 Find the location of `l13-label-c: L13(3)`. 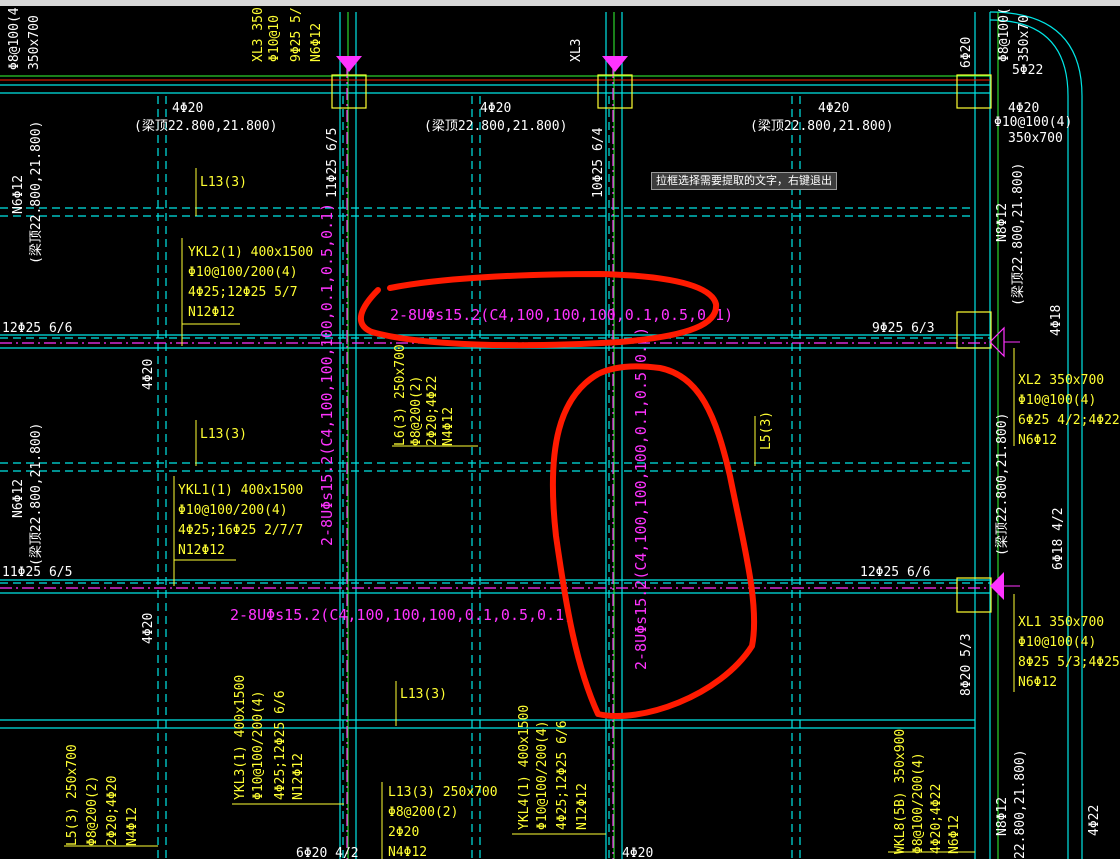

l13-label-c: L13(3) is located at coordinates (423, 694).